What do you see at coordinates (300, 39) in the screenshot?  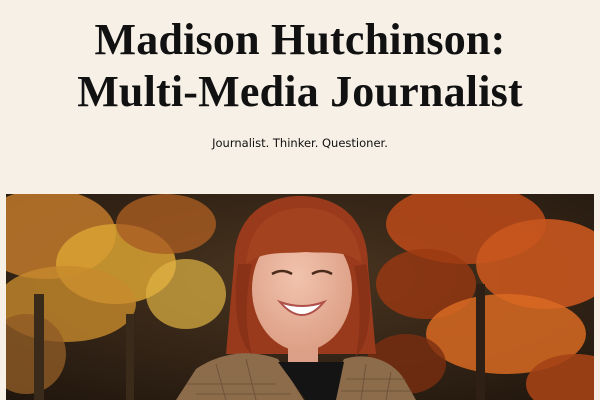 I see `site-title-line-1: Madison Hutchinson:` at bounding box center [300, 39].